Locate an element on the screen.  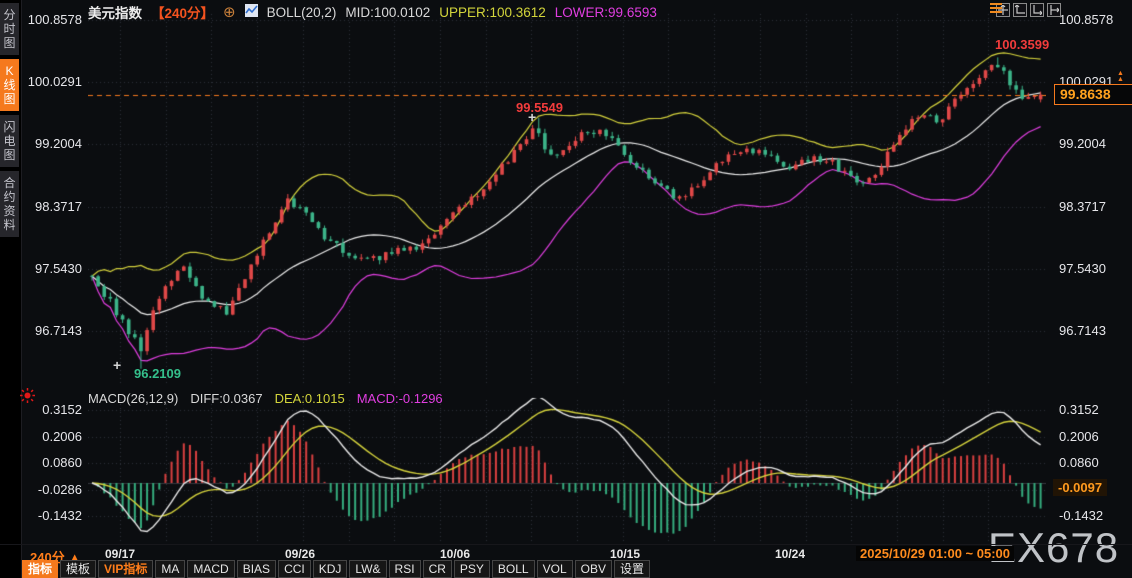
current-macd-badge: -0.0097 is located at coordinates (1080, 487).